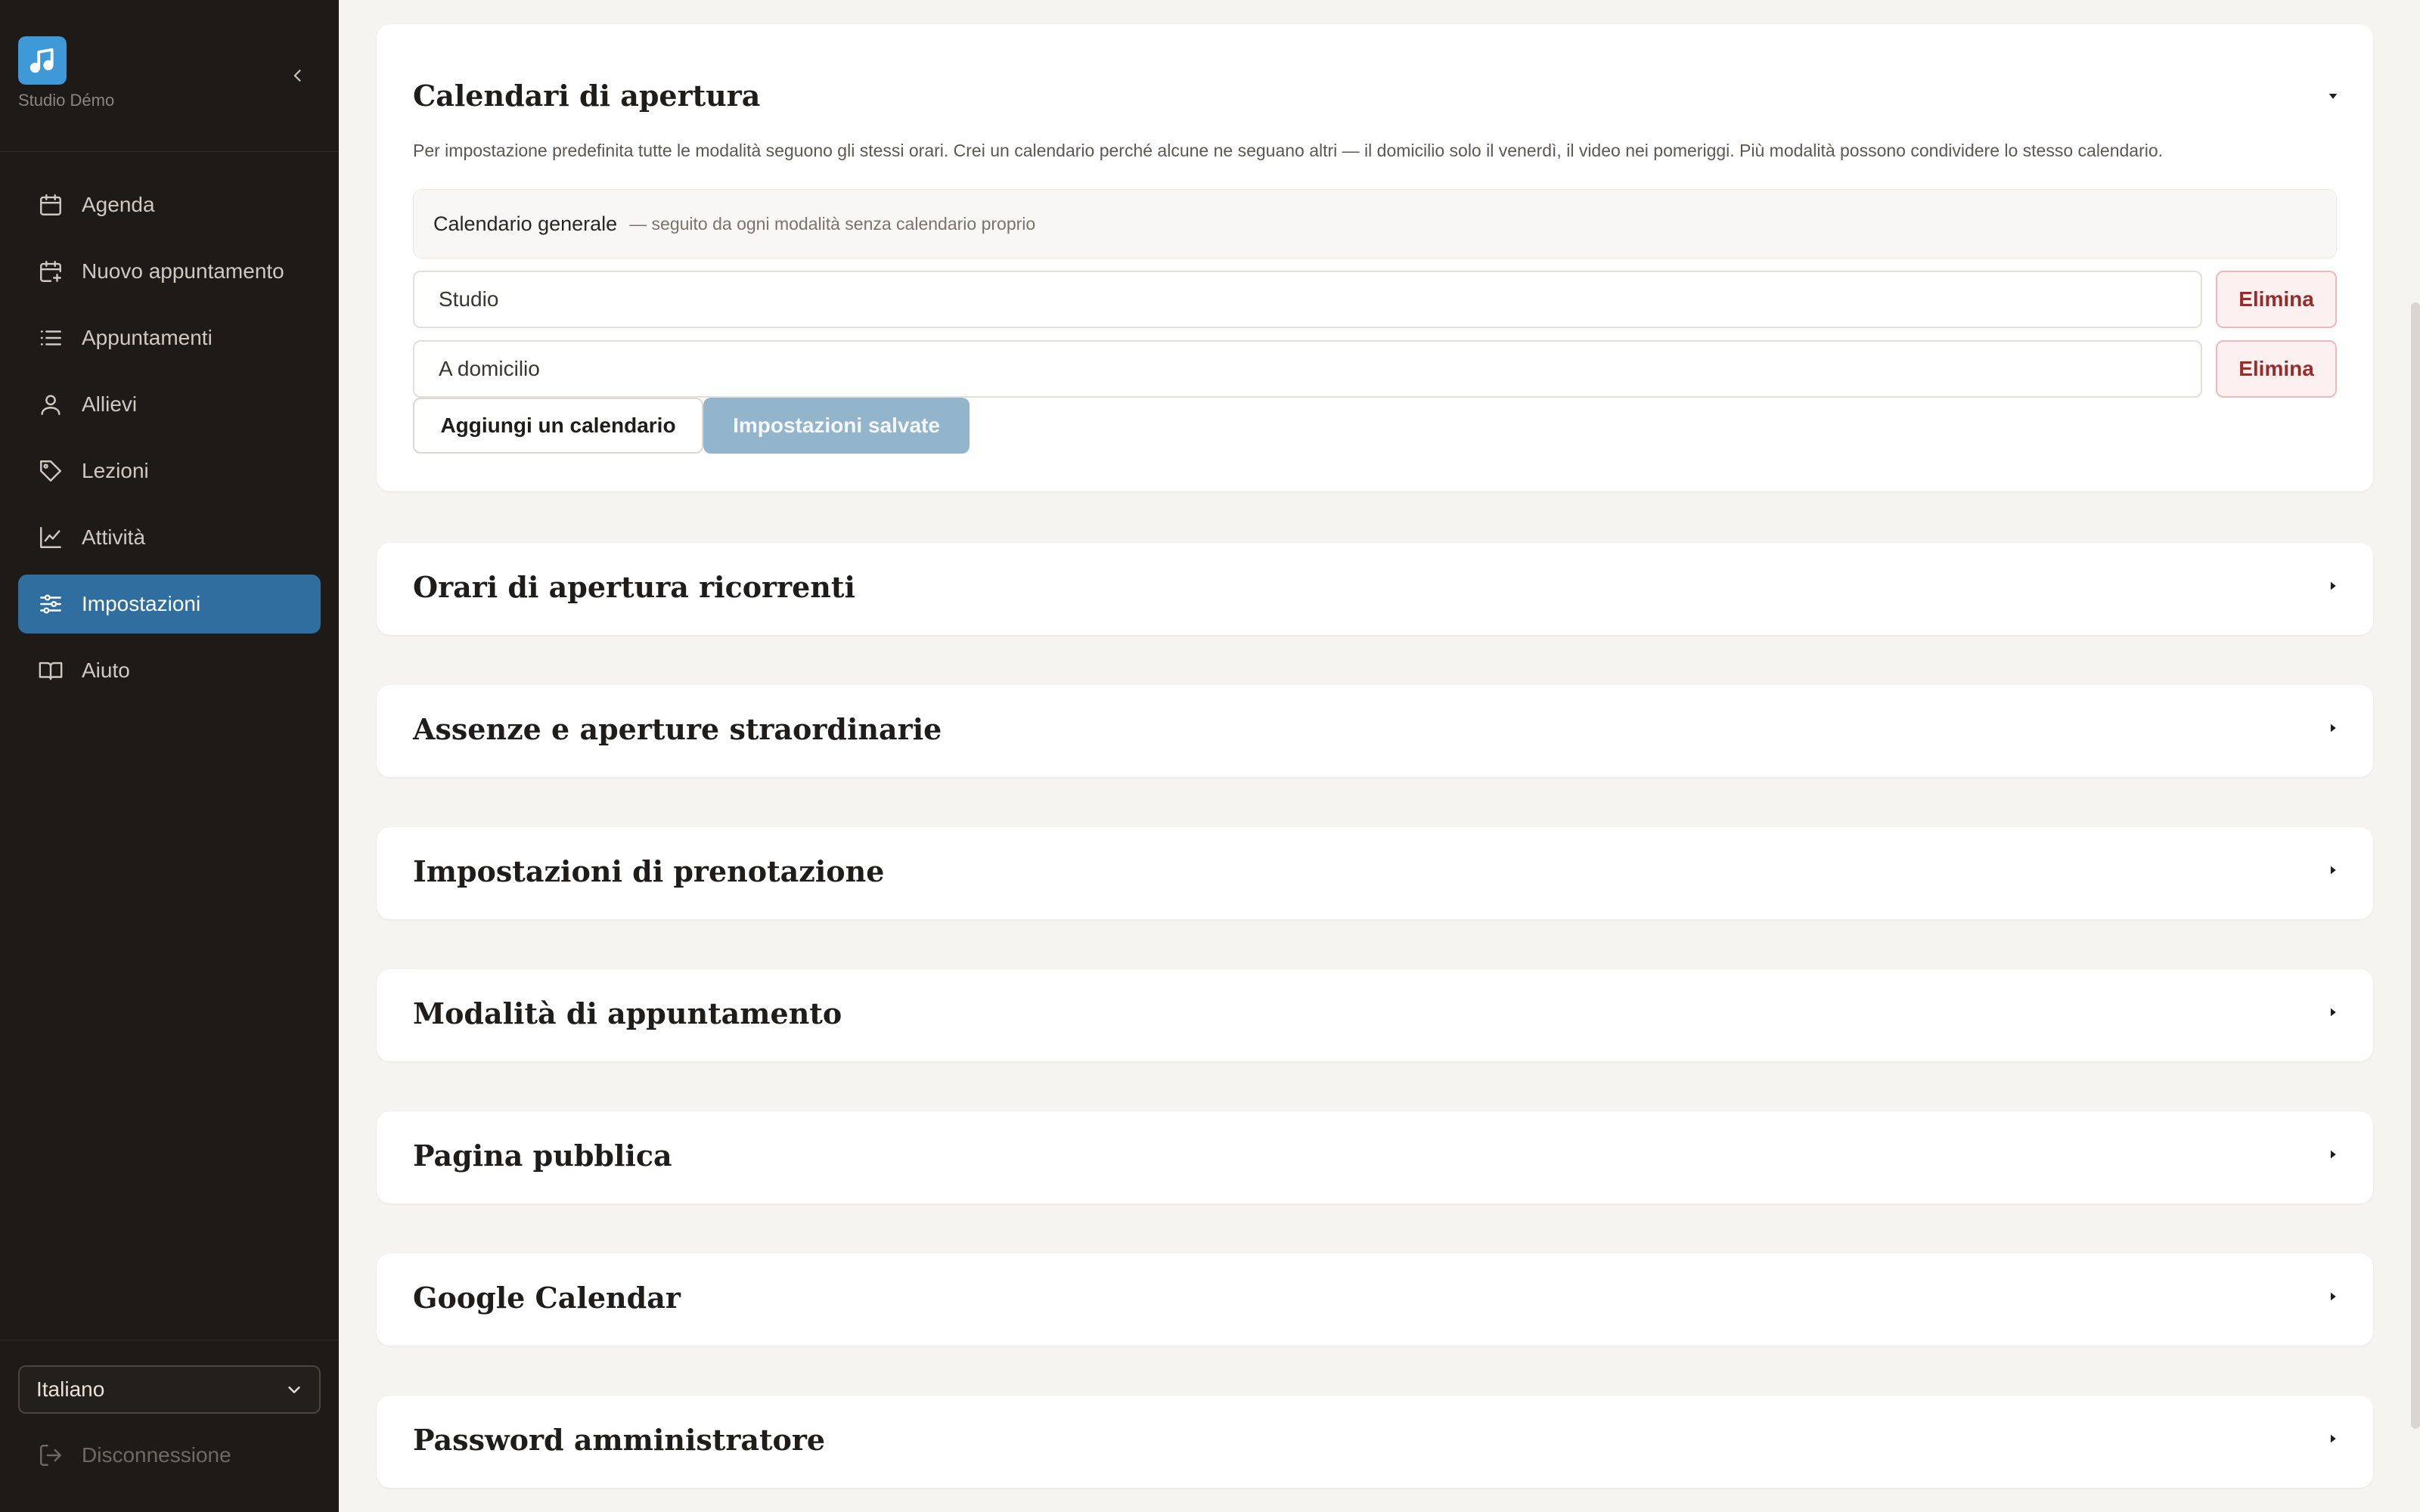  What do you see at coordinates (169, 471) in the screenshot?
I see `sidebar-item-lezioni: Lezioni` at bounding box center [169, 471].